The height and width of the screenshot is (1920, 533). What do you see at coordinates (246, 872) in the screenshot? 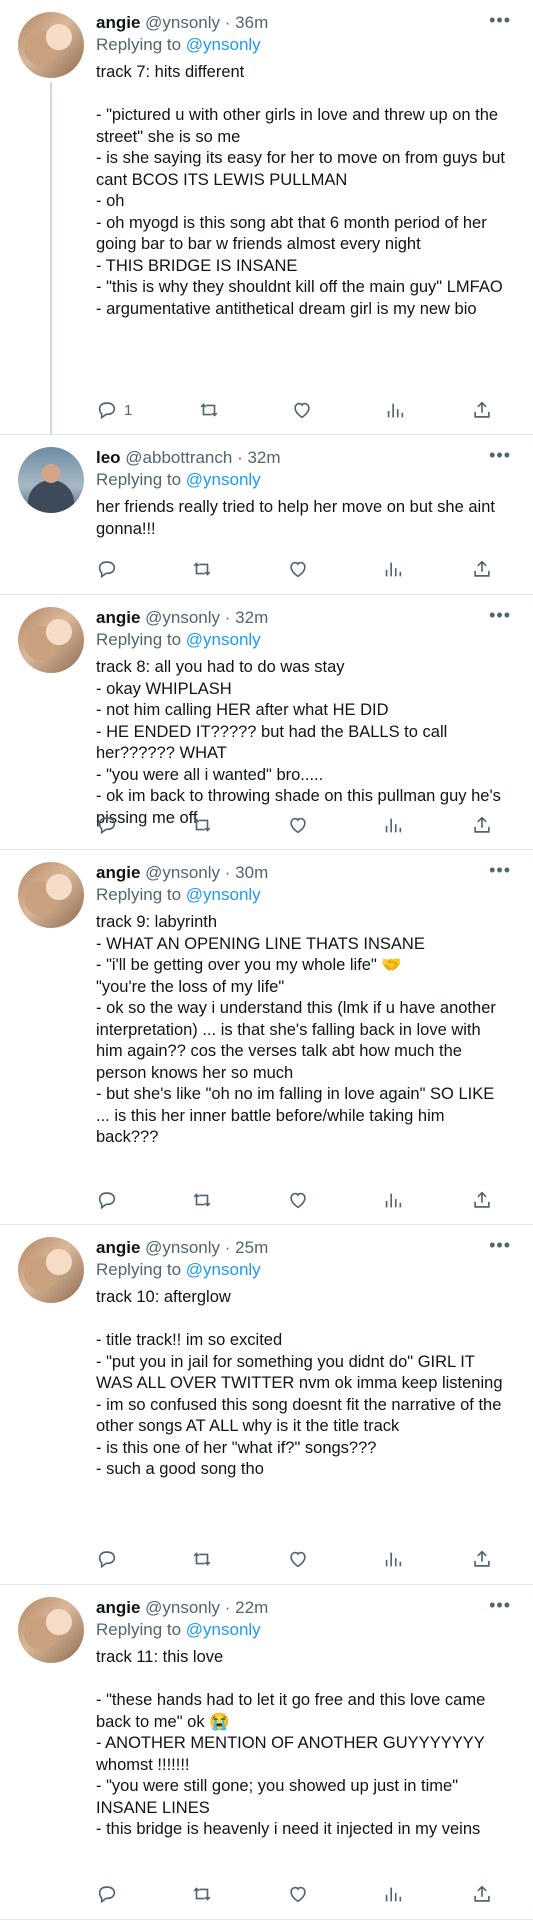
I see `timestamp: · 30m` at bounding box center [246, 872].